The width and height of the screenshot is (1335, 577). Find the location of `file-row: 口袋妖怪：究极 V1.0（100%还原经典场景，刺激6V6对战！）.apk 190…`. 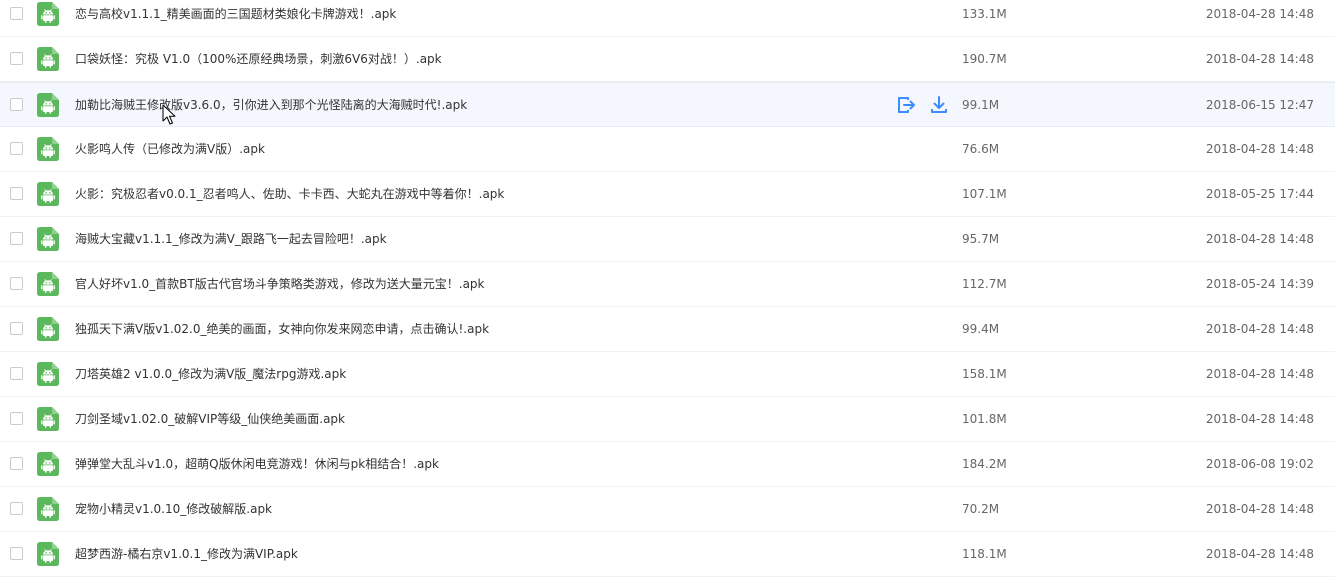

file-row: 口袋妖怪：究极 V1.0（100%还原经典场景，刺激6V6对战！）.apk 190… is located at coordinates (667, 59).